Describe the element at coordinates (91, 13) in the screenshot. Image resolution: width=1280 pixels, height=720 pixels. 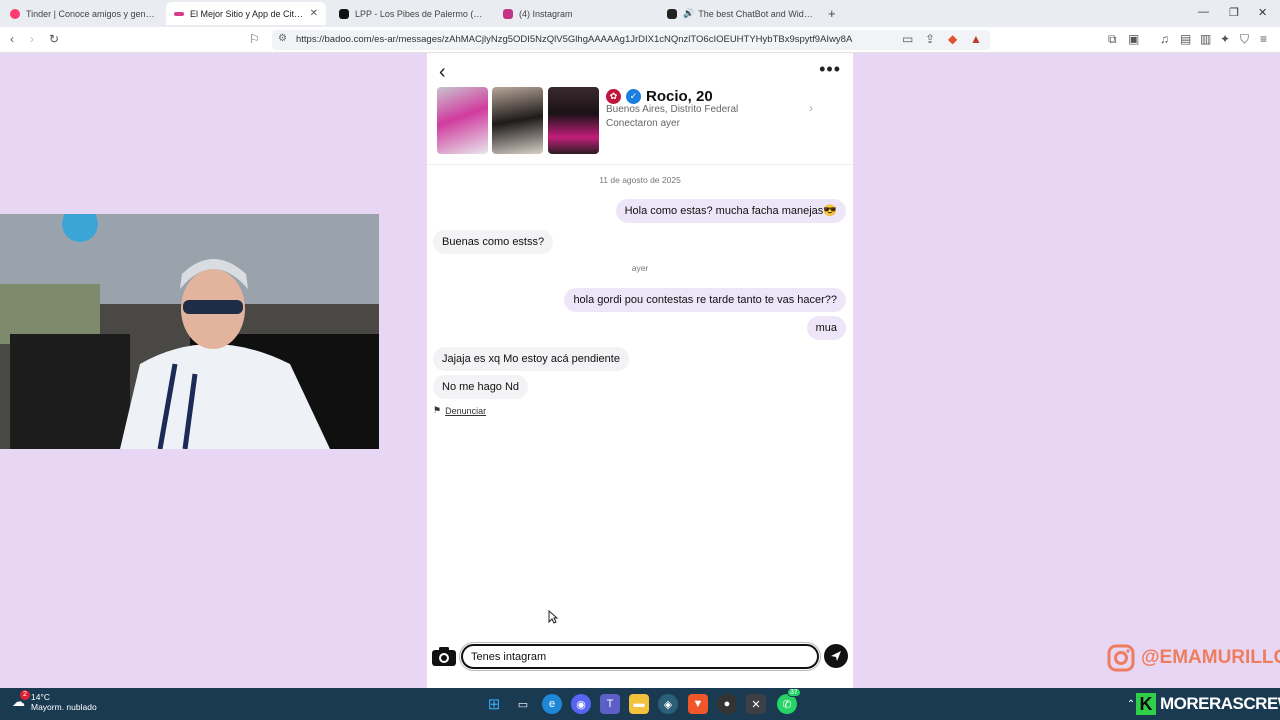
I see `tab-title: Tinder | Conoce amigos y gente nue` at that location.